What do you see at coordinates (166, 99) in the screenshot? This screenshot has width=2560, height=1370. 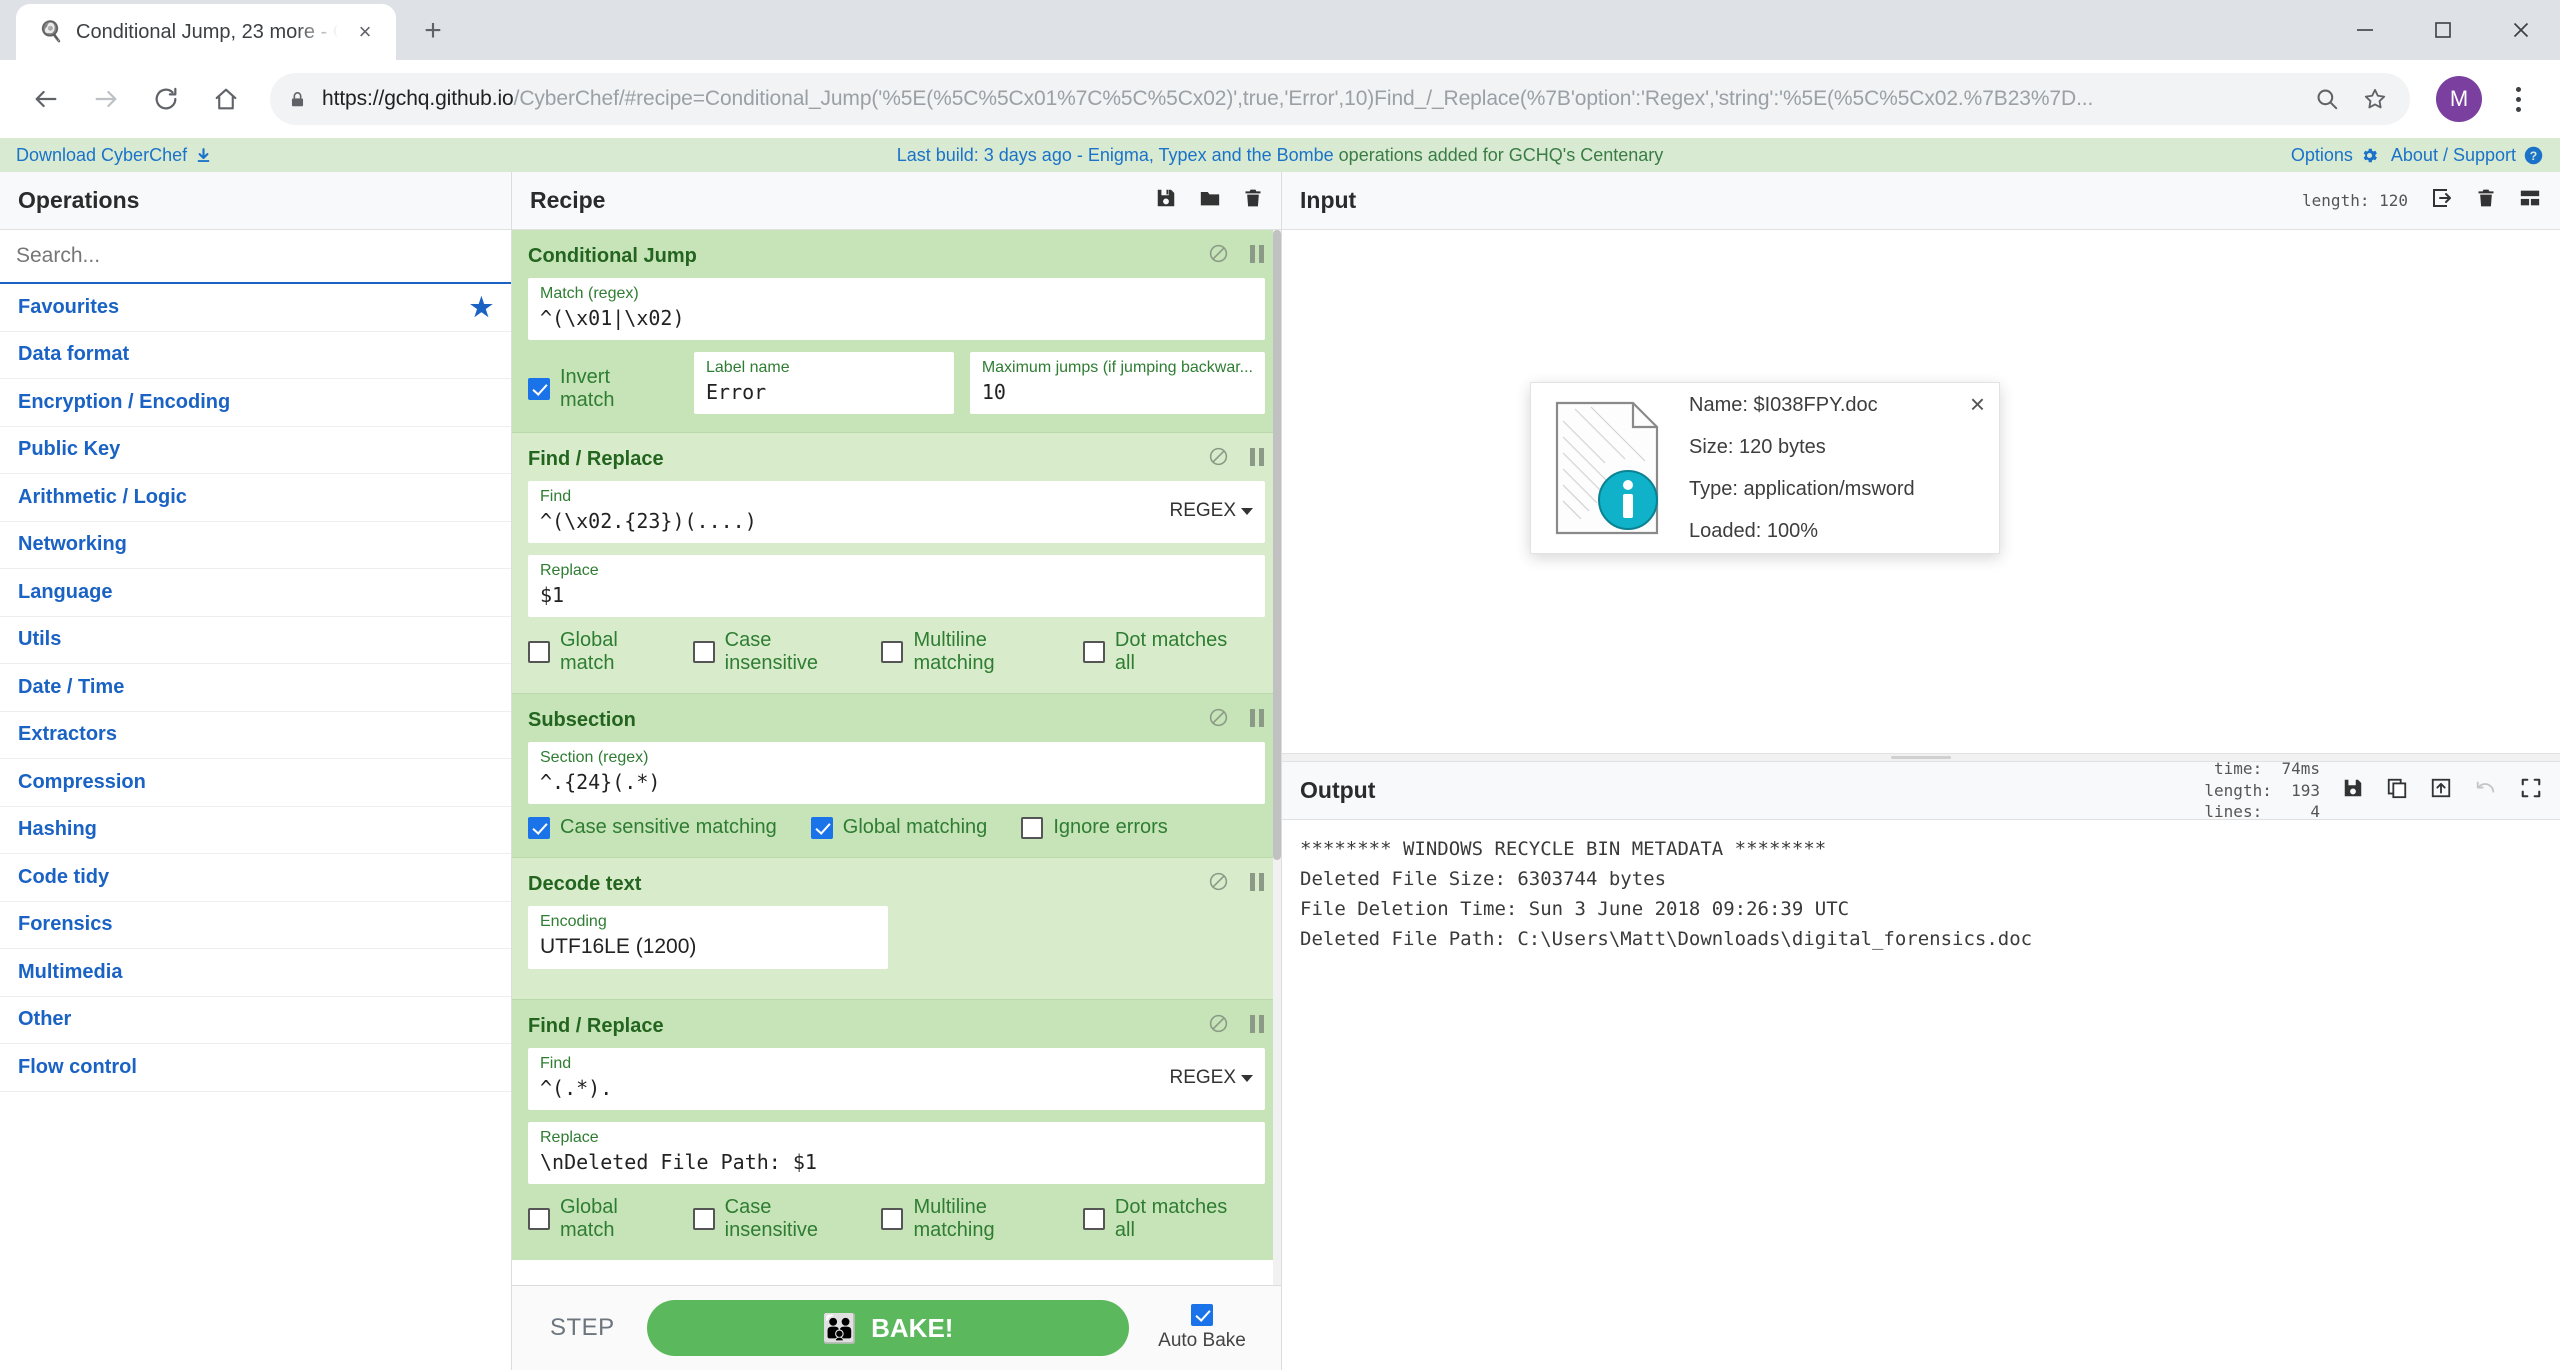 I see `reload-icon` at bounding box center [166, 99].